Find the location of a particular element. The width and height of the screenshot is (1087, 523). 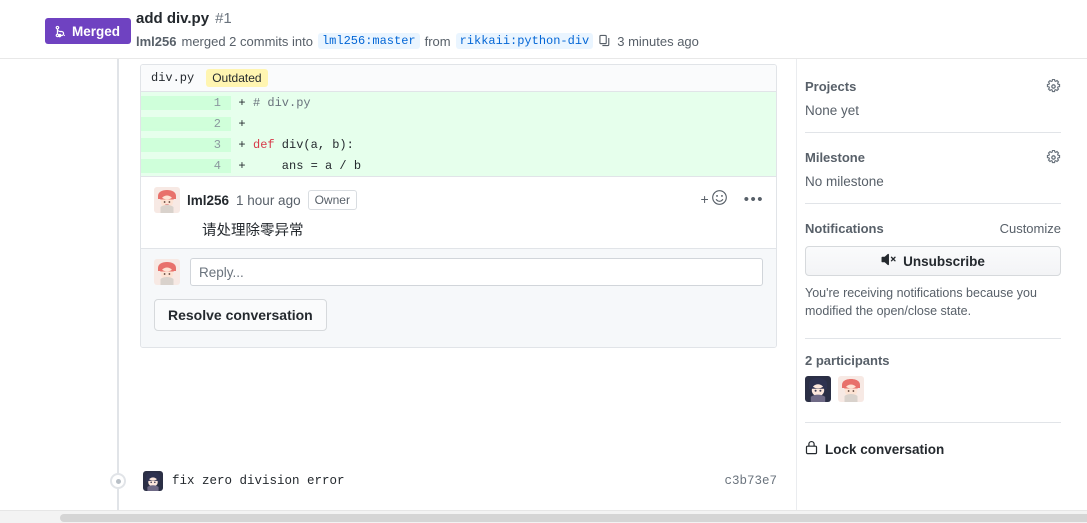

page-title: add div.py is located at coordinates (173, 18).